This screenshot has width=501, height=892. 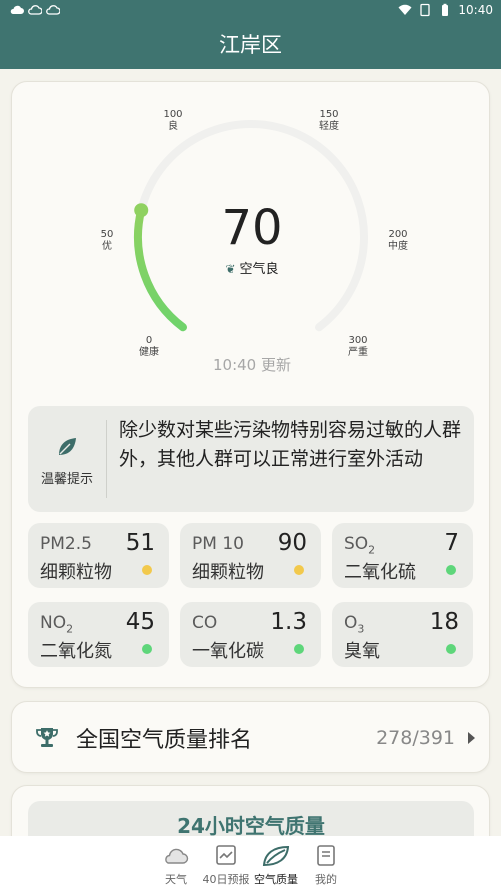 I want to click on nav-air-quality: 空气质量, so click(x=276, y=865).